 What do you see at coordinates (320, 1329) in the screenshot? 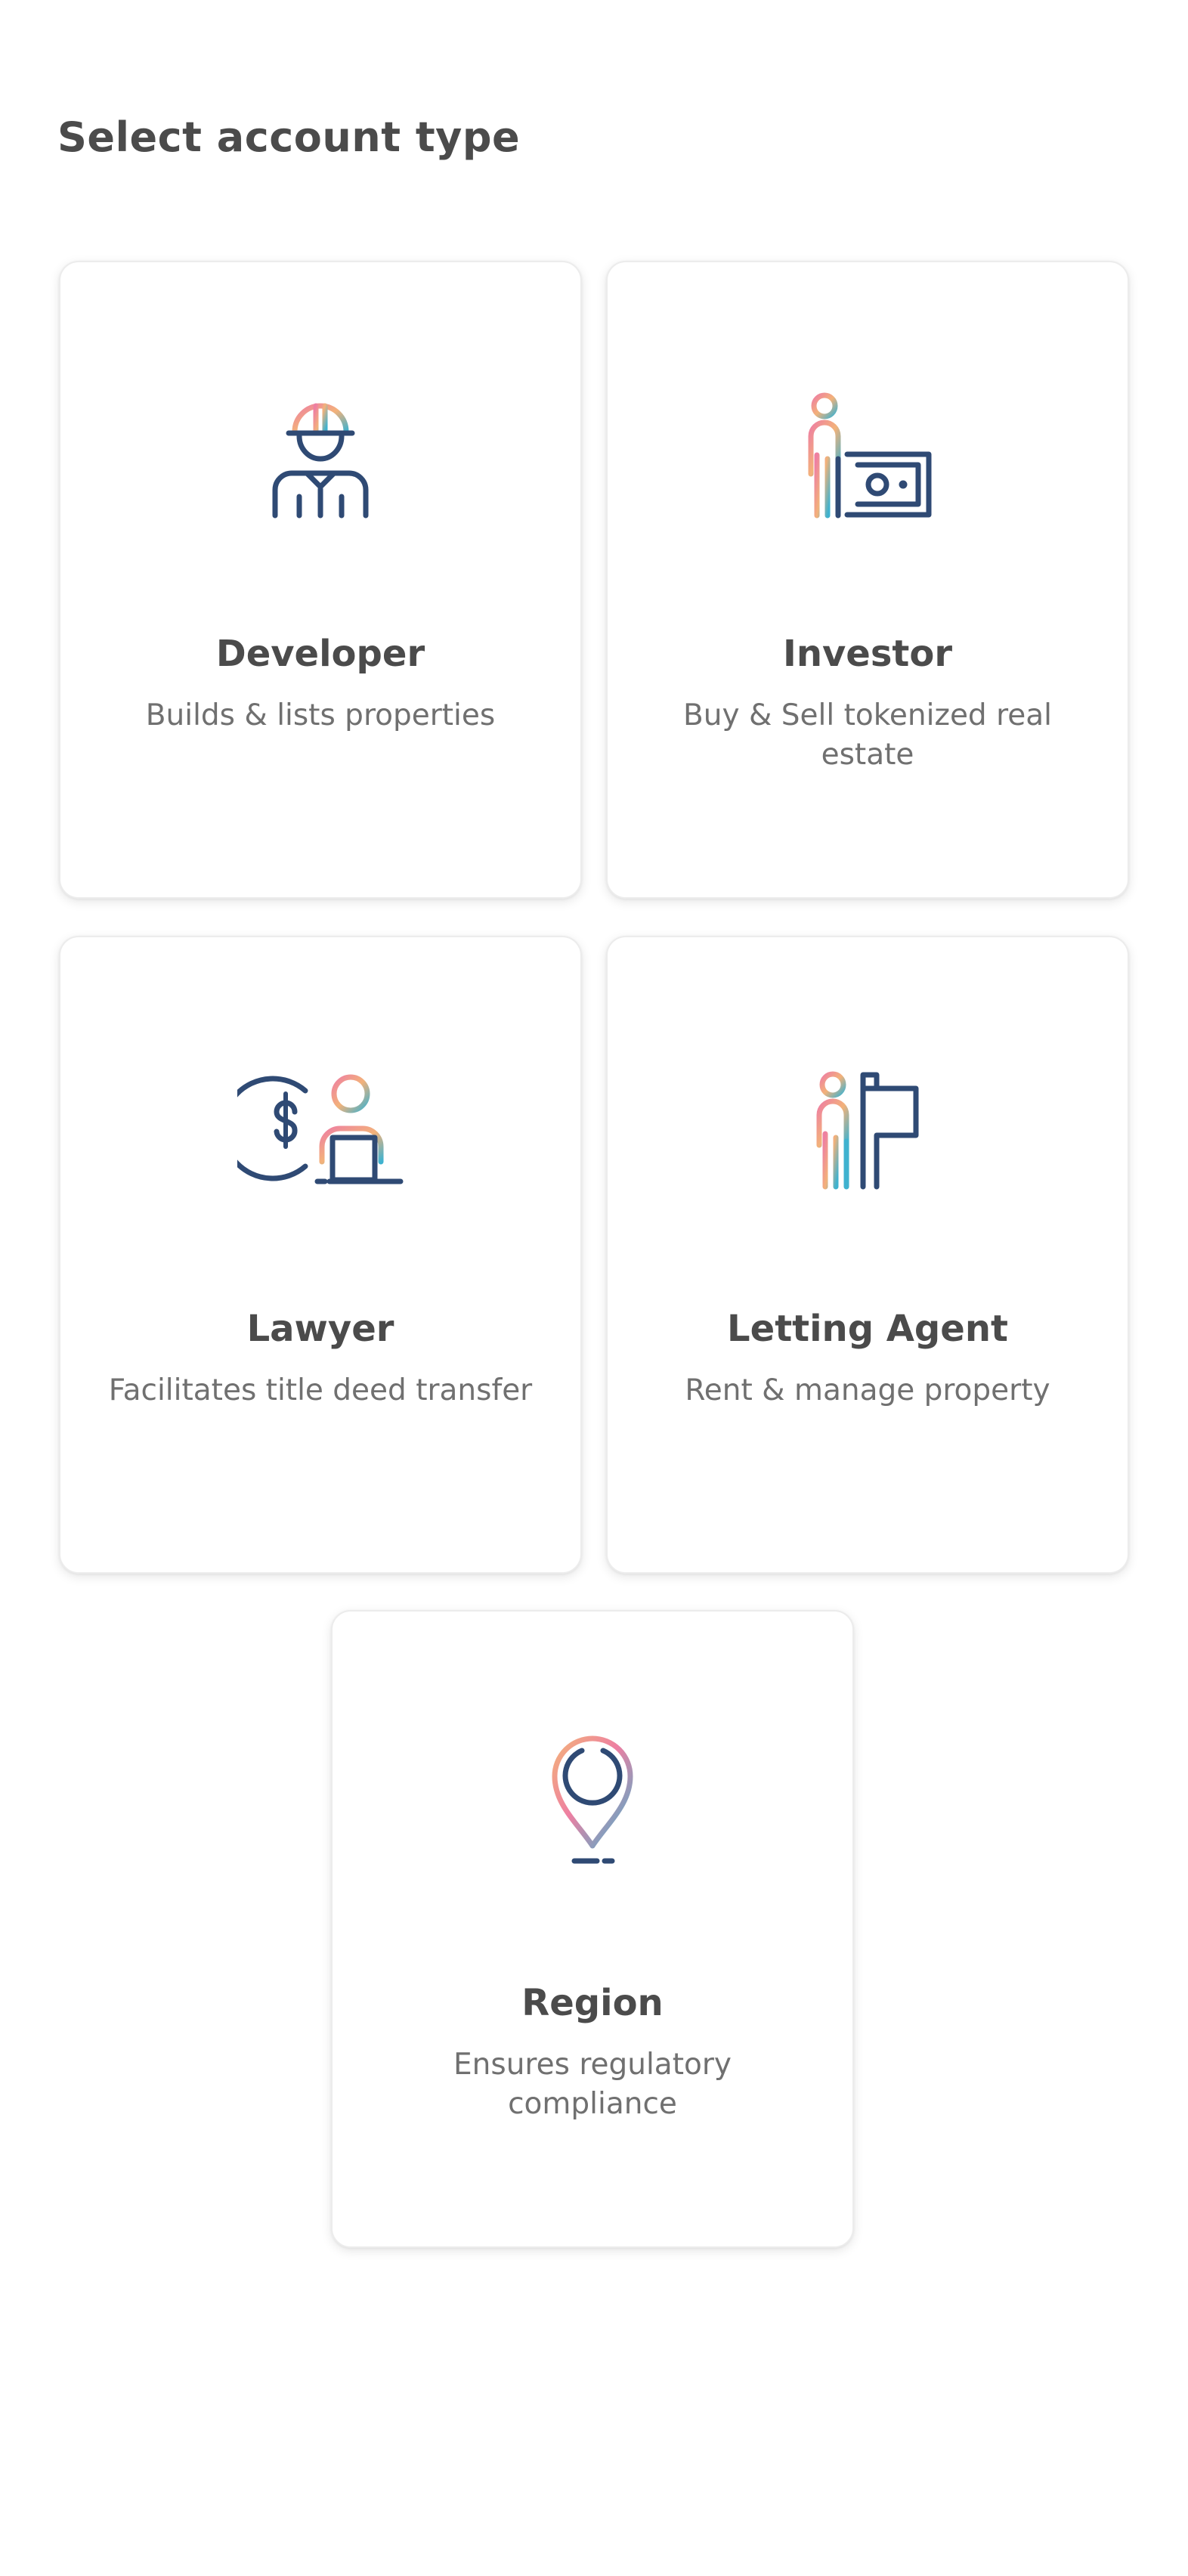
I see `account-type-title: Lawyer` at bounding box center [320, 1329].